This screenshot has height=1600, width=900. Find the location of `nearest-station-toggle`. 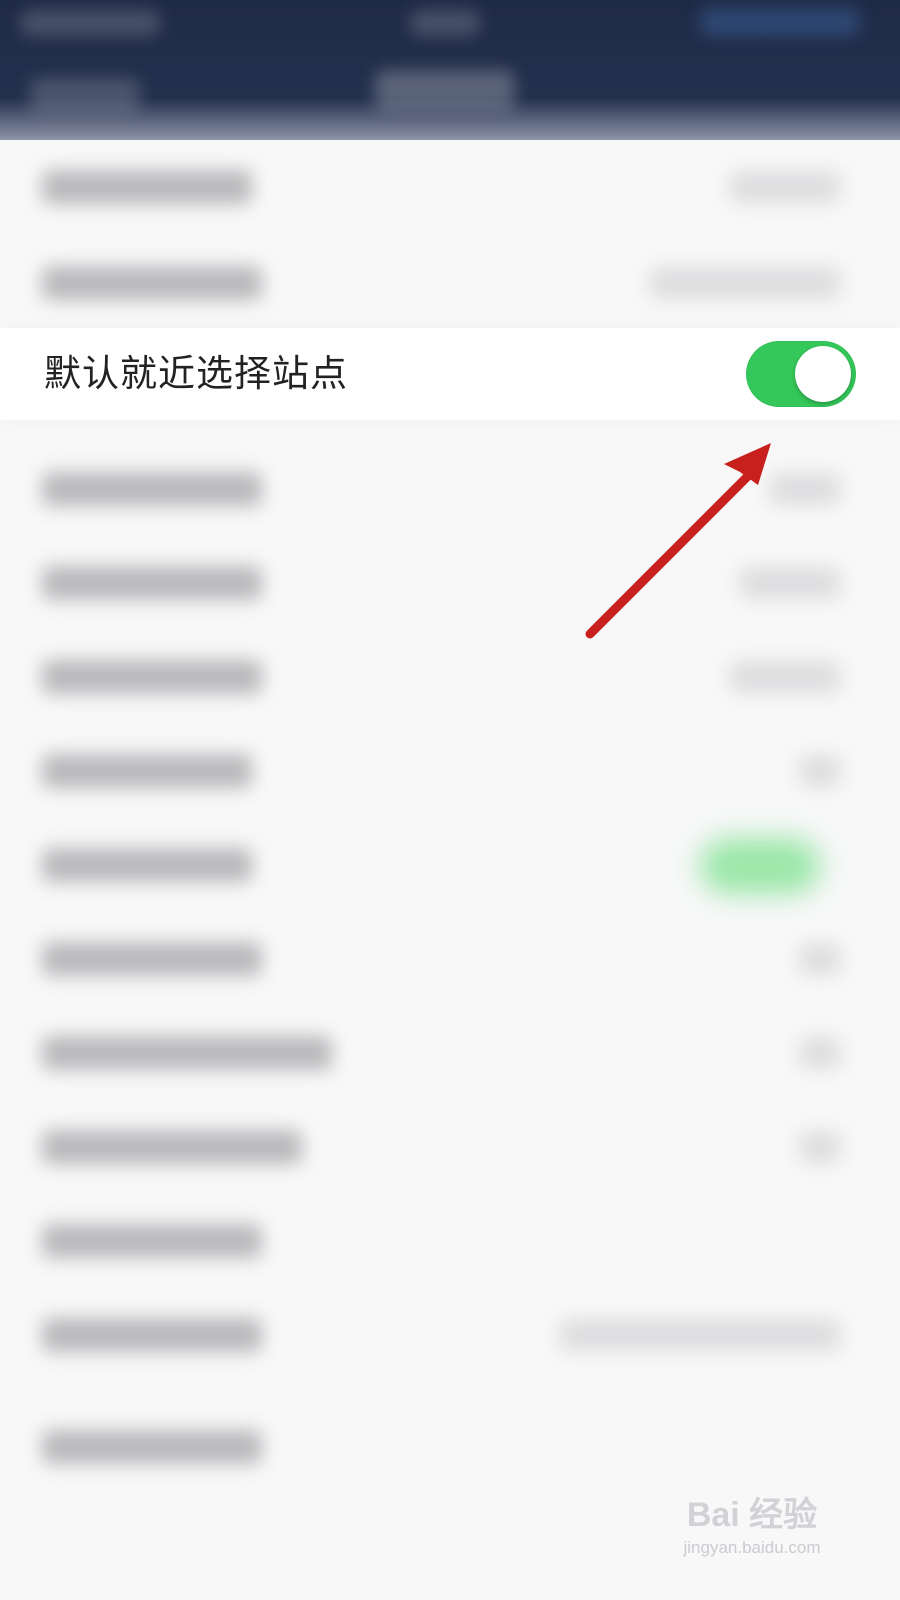

nearest-station-toggle is located at coordinates (801, 374).